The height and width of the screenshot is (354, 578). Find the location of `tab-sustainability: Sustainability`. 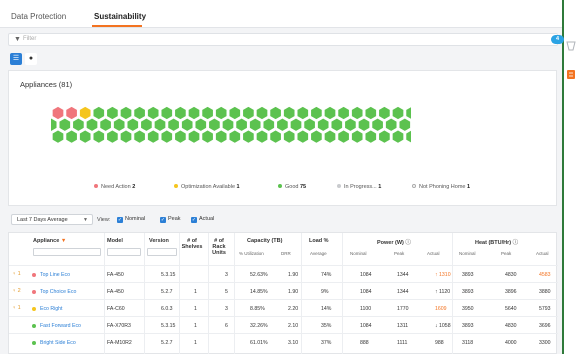

tab-sustainability: Sustainability is located at coordinates (120, 16).